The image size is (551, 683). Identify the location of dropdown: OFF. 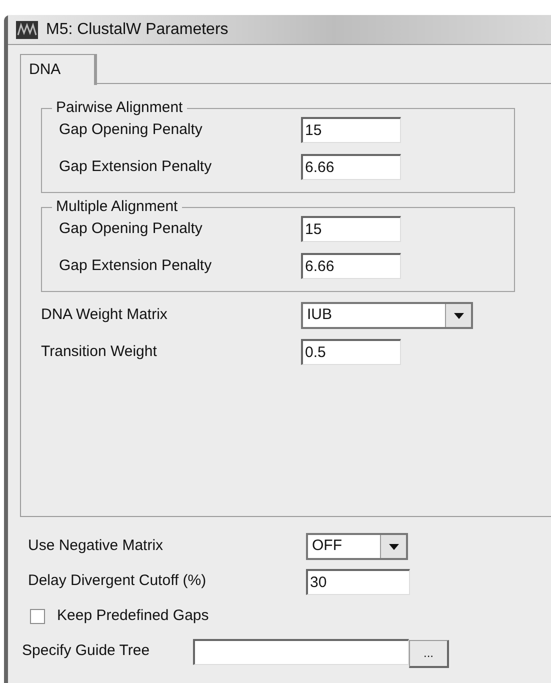
(357, 546).